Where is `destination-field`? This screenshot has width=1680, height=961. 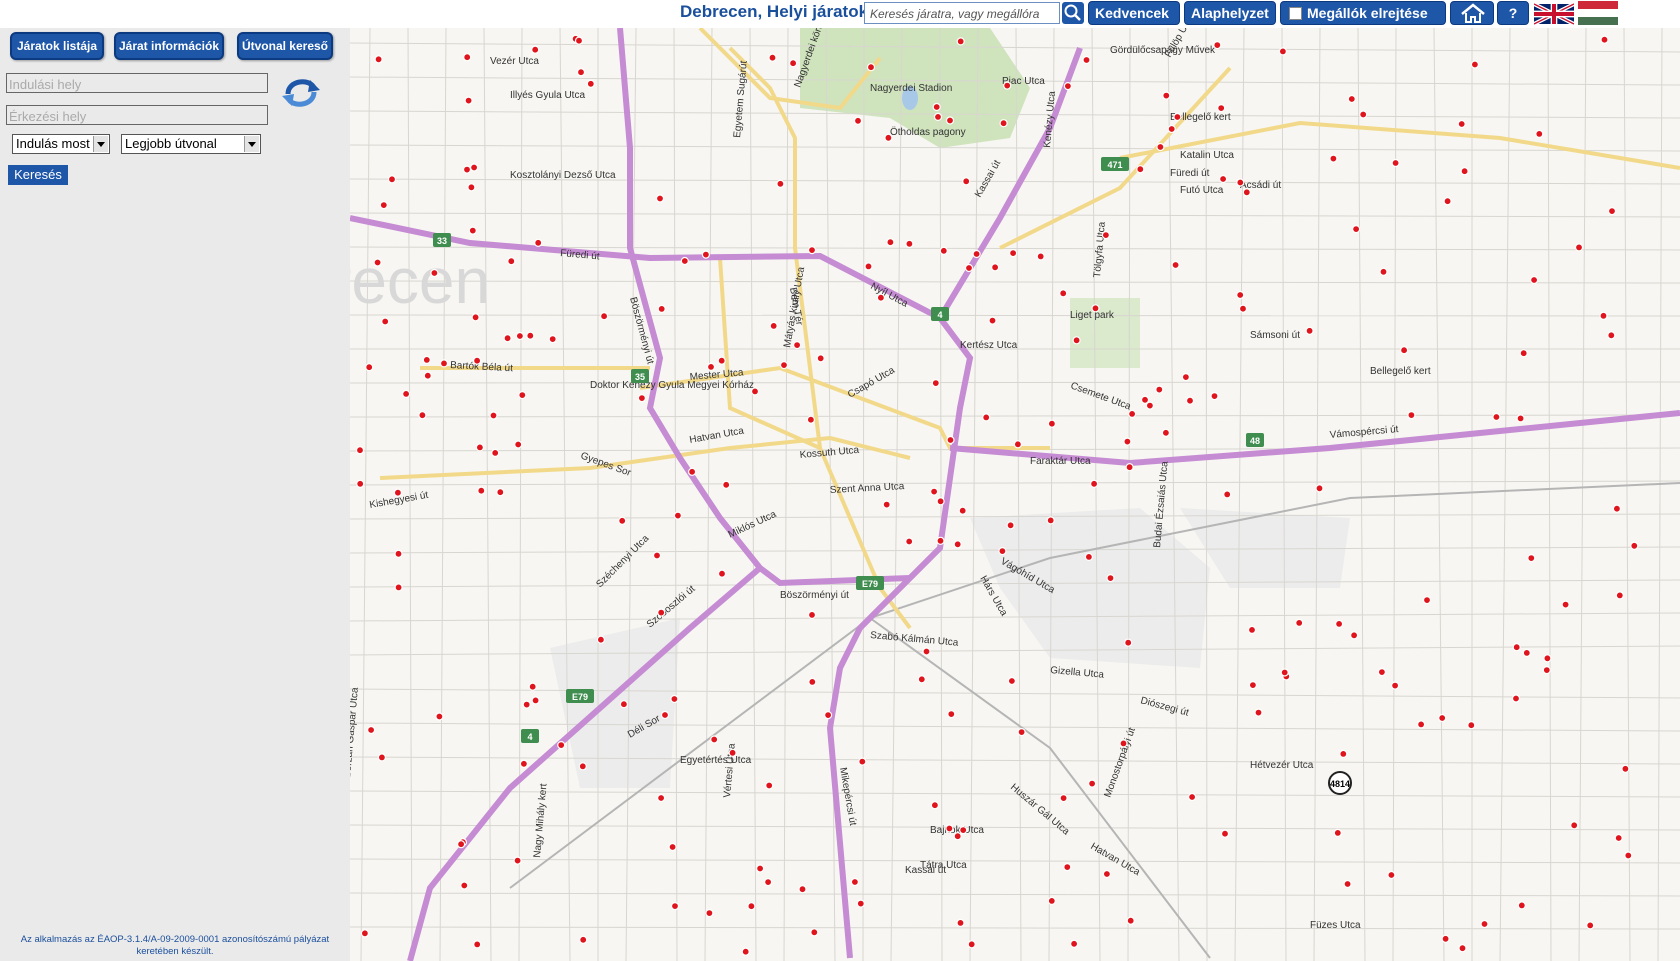 destination-field is located at coordinates (137, 115).